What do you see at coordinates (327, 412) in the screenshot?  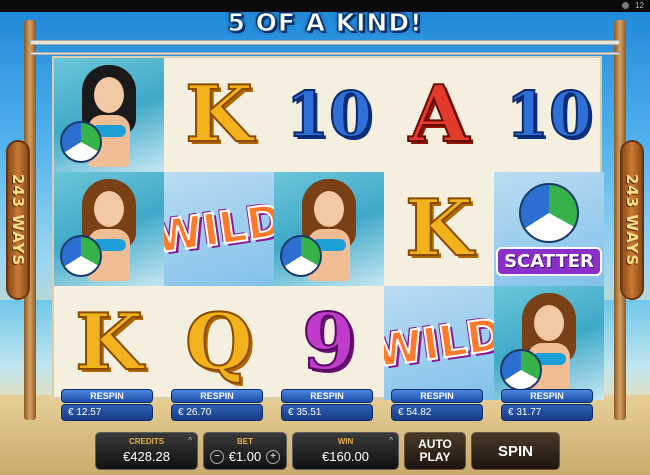 I see `respin-cost-reel-3: € 35.51` at bounding box center [327, 412].